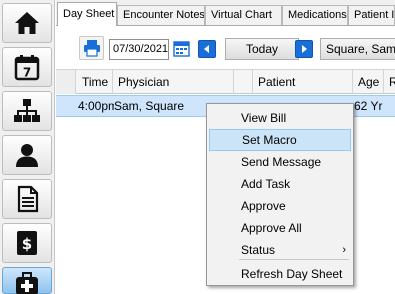  I want to click on grid-corner, so click(66, 82).